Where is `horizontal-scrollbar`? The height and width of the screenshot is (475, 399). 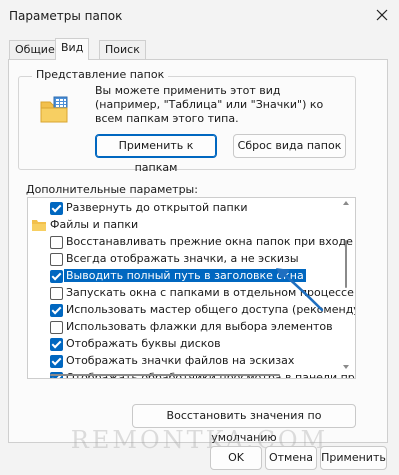 horizontal-scrollbar is located at coordinates (185, 375).